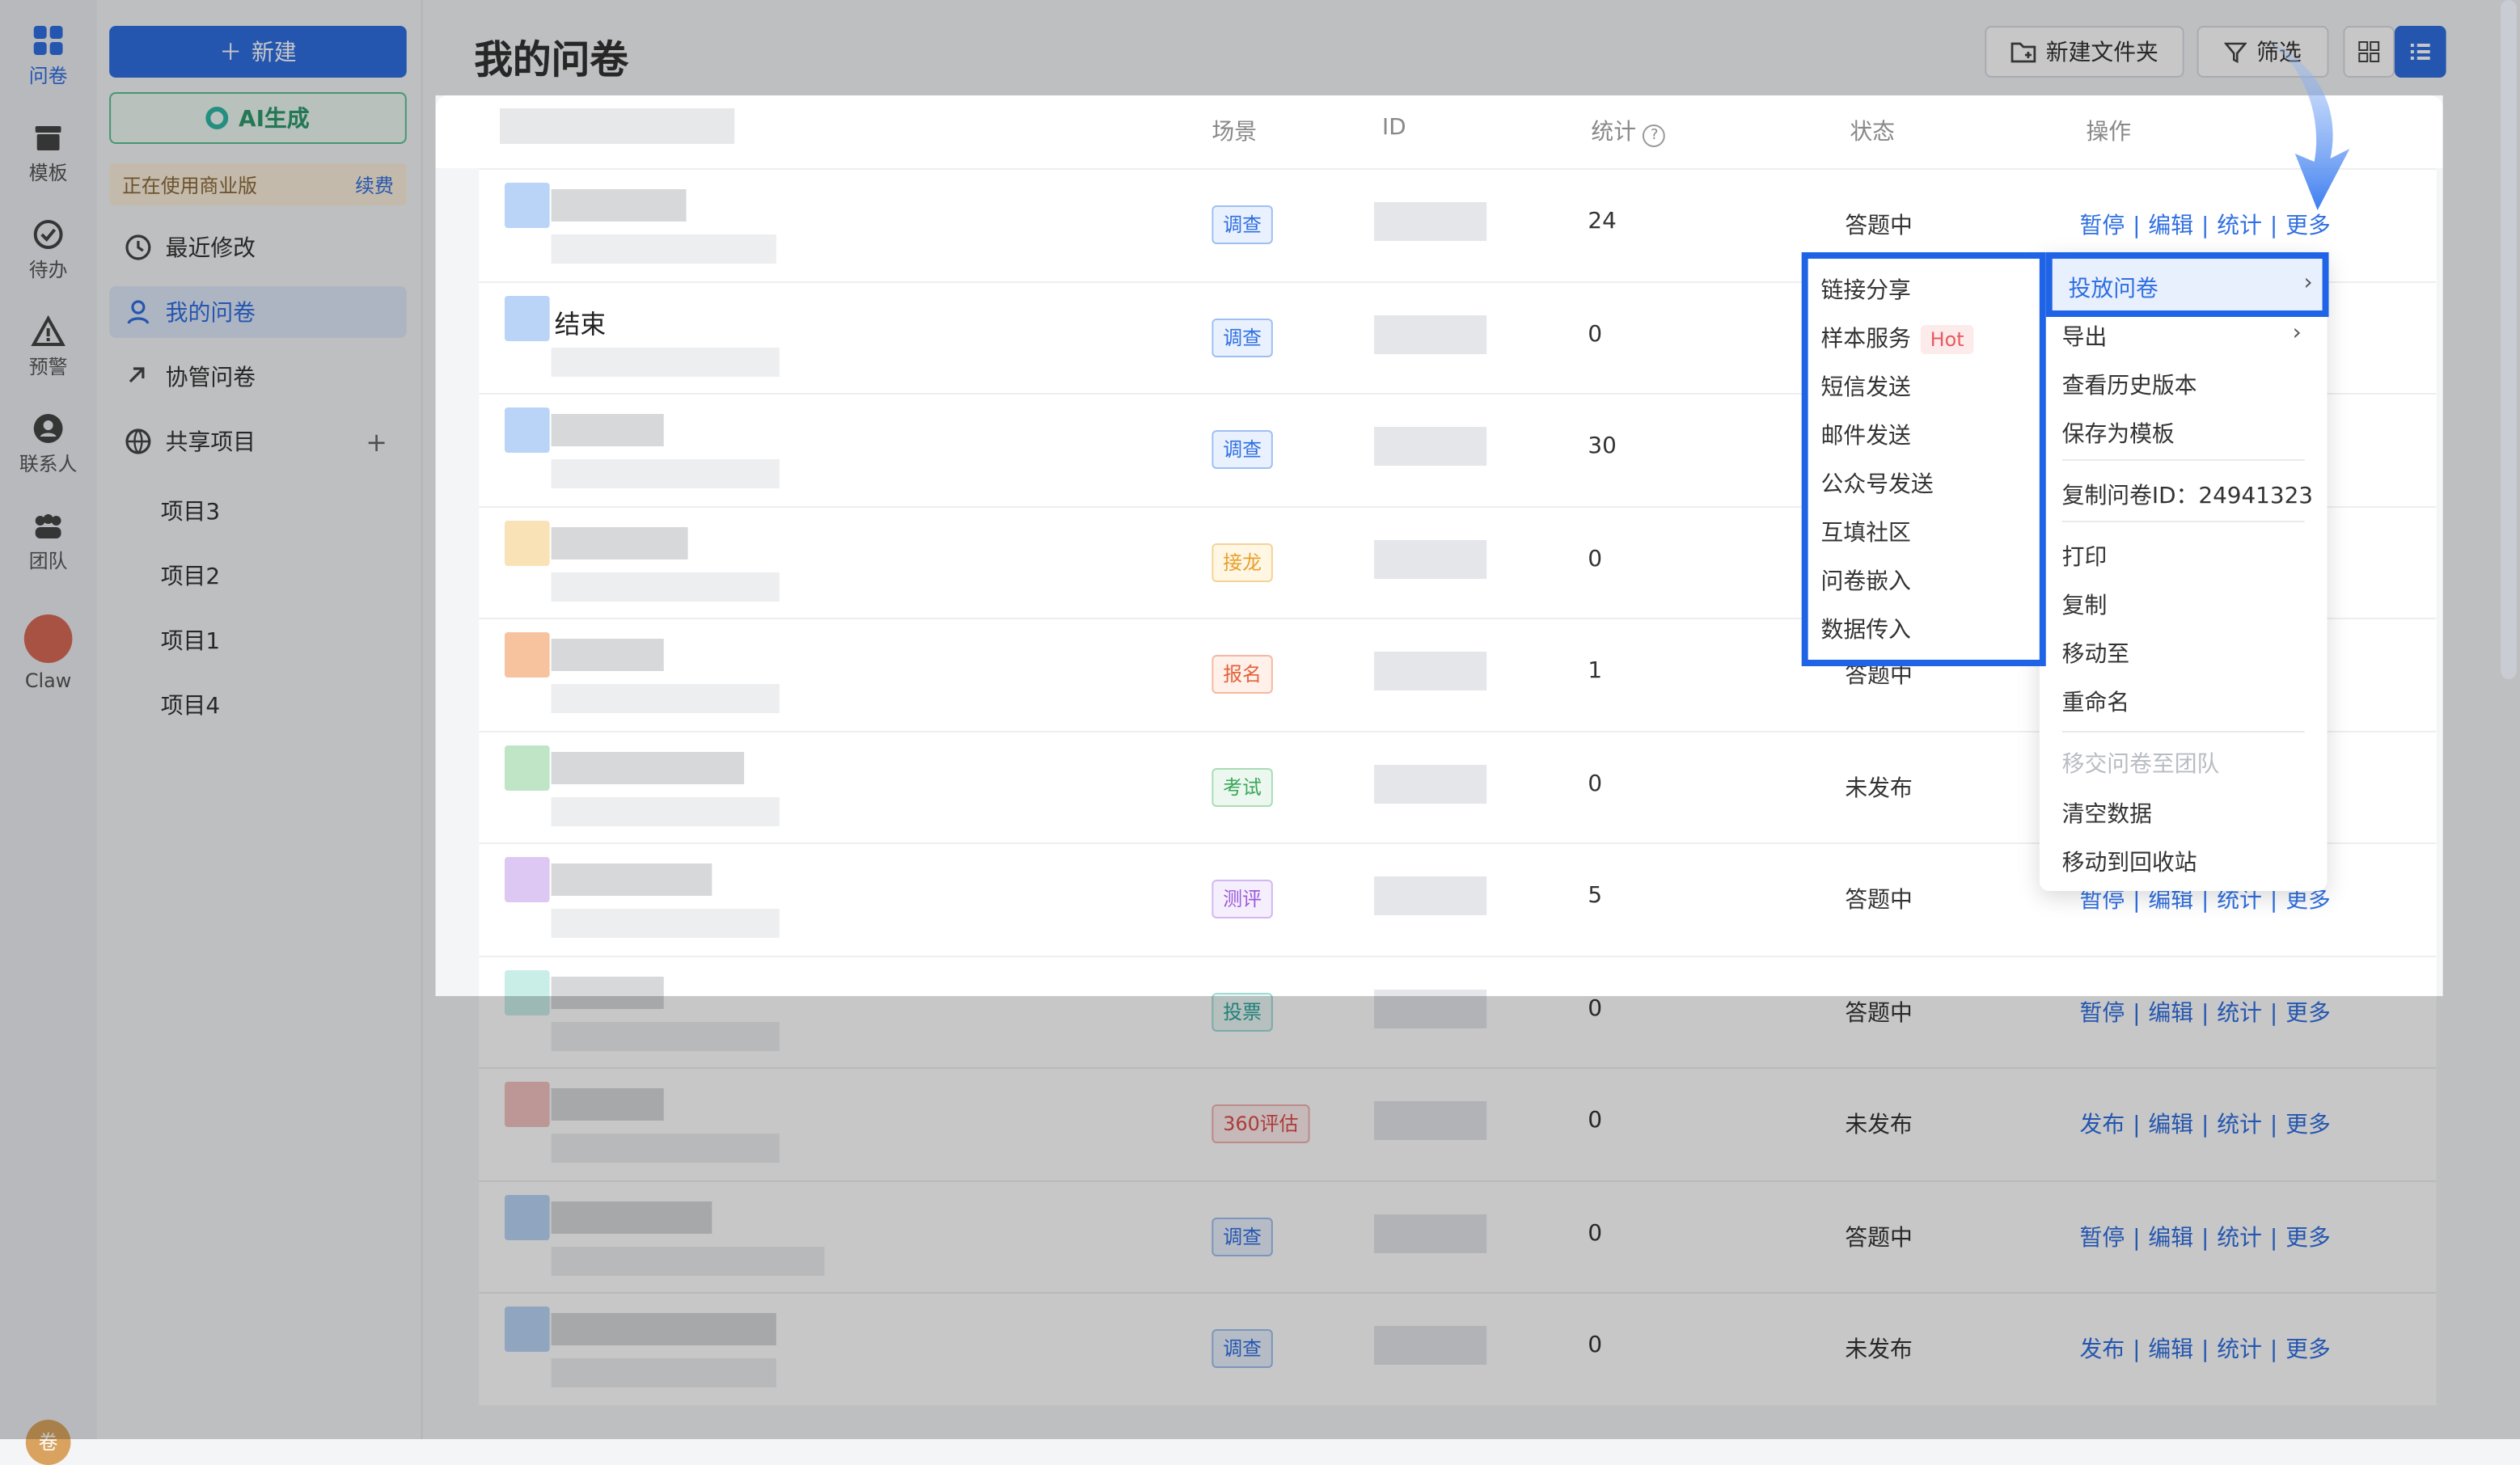 The image size is (2520, 1465). I want to click on stat-count: 5, so click(1595, 896).